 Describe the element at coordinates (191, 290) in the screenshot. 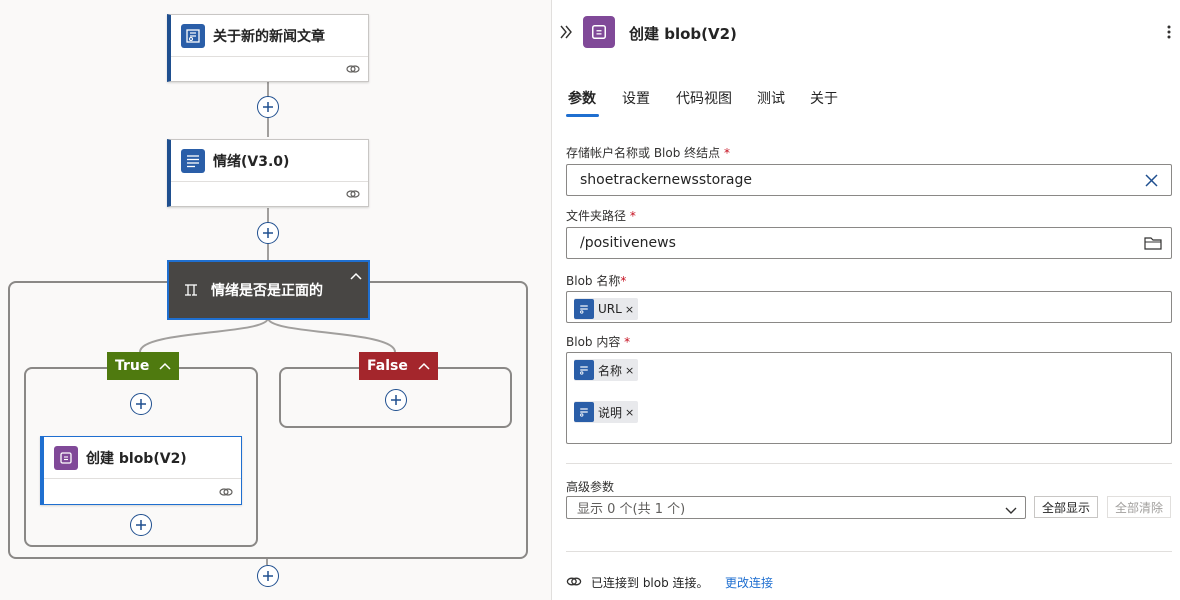

I see `condition-icon` at that location.